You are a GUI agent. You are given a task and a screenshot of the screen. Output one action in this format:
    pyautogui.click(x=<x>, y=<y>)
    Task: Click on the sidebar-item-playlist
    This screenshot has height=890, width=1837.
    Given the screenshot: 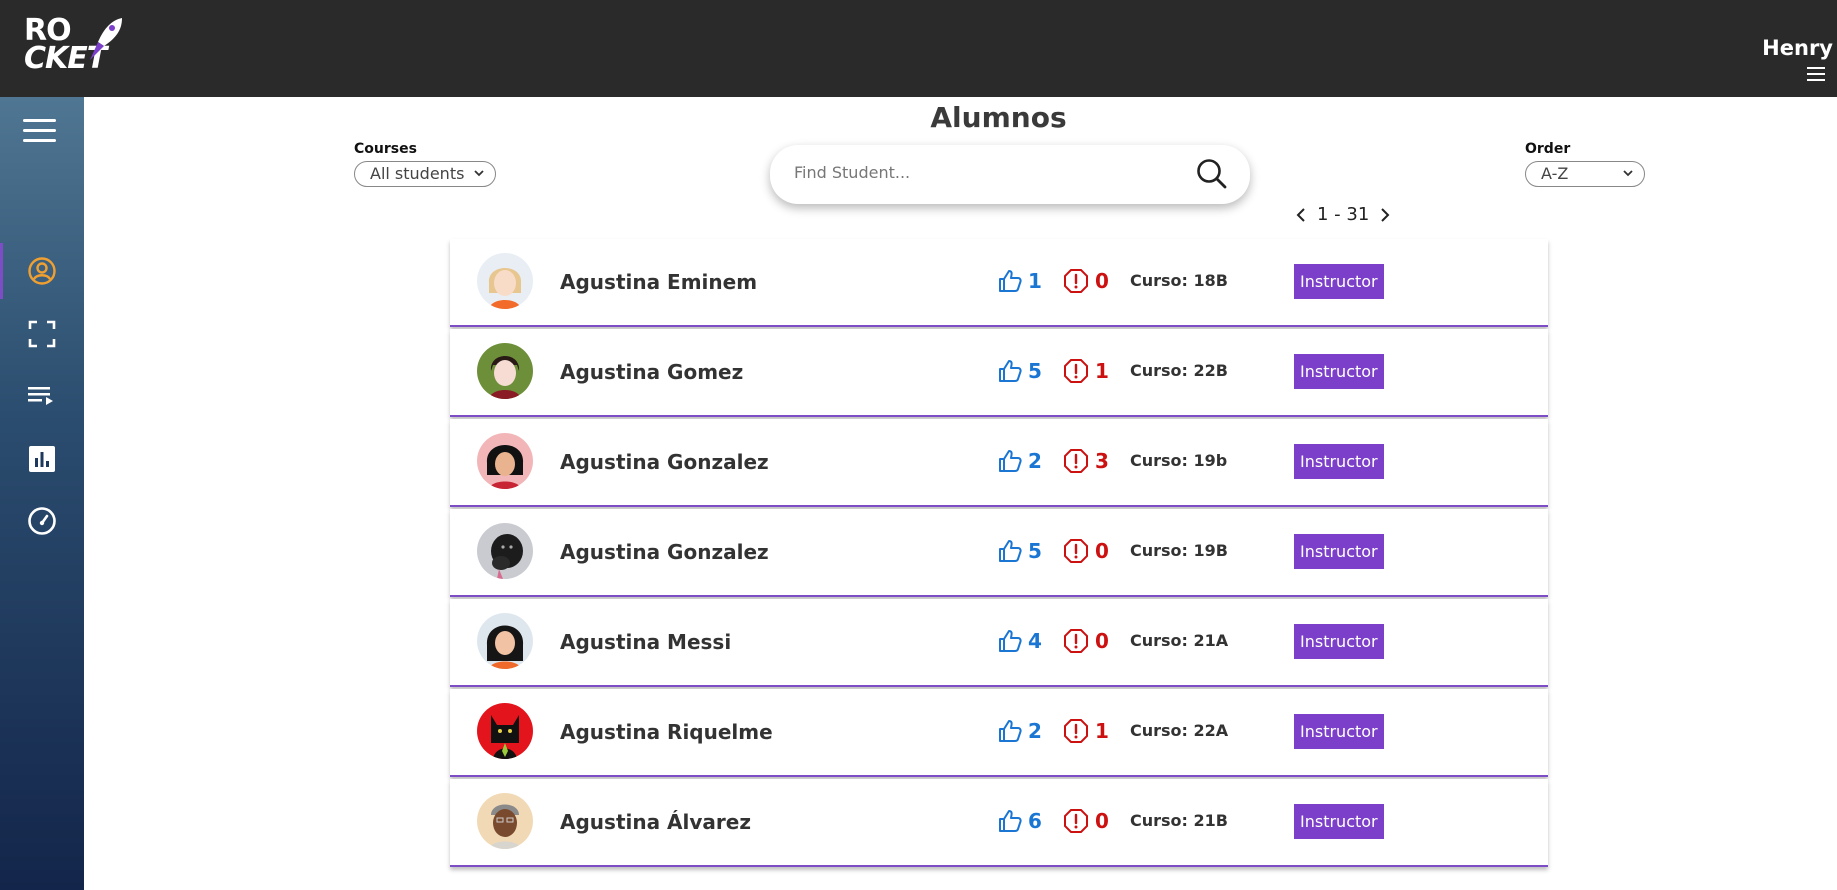 What is the action you would take?
    pyautogui.click(x=42, y=396)
    